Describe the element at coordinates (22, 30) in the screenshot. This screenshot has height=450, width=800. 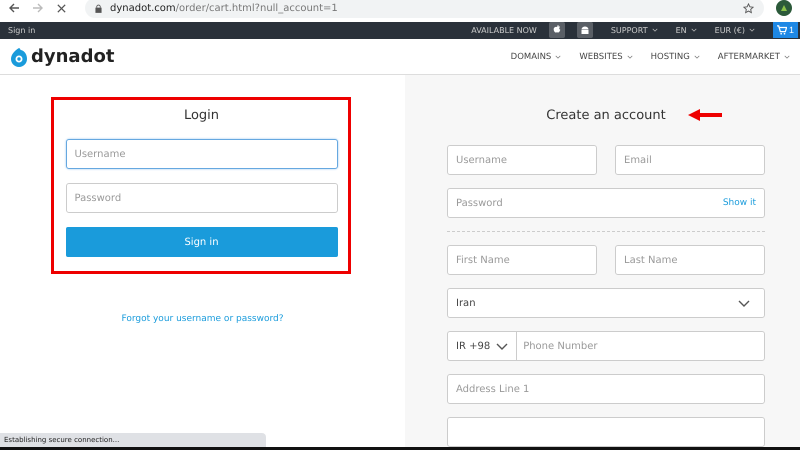
I see `sign-in-link: Sign in` at that location.